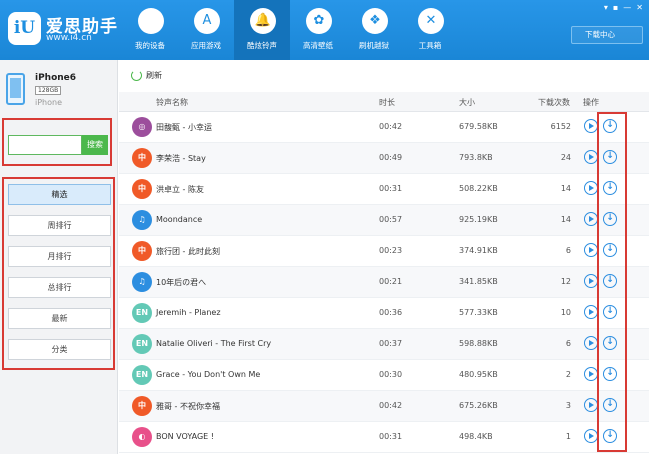 This screenshot has width=649, height=454. Describe the element at coordinates (565, 157) in the screenshot. I see `ringtone-downloads: 24` at that location.